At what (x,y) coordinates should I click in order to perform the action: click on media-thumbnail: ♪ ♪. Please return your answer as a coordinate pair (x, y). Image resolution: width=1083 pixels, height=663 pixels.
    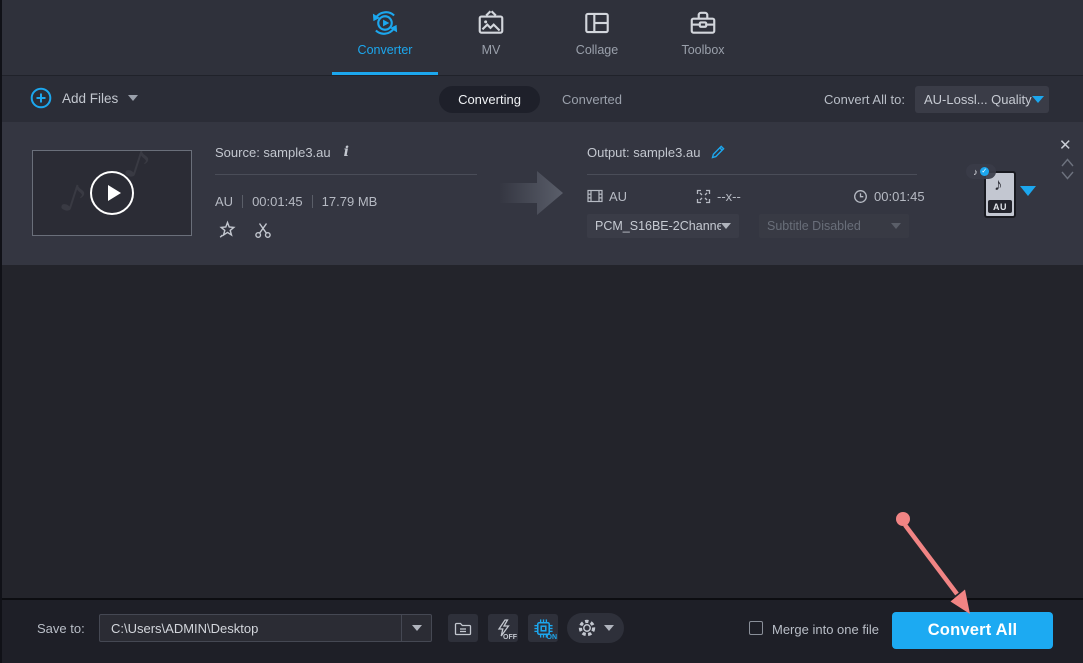
    Looking at the image, I should click on (112, 193).